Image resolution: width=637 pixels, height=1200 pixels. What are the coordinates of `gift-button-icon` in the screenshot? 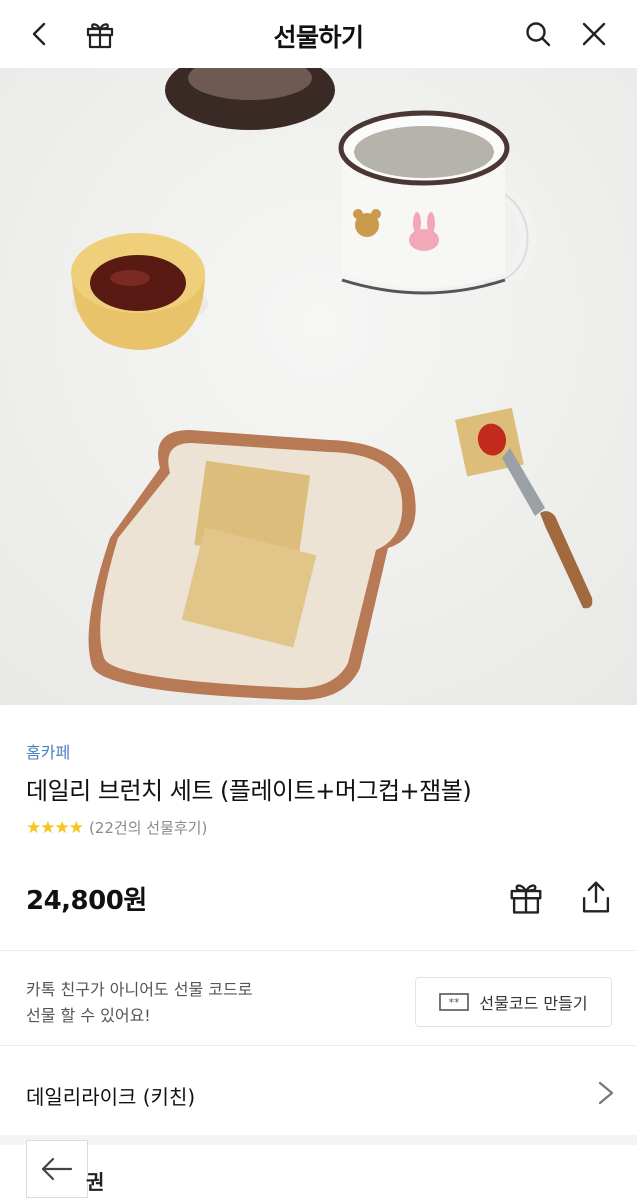 It's located at (526, 897).